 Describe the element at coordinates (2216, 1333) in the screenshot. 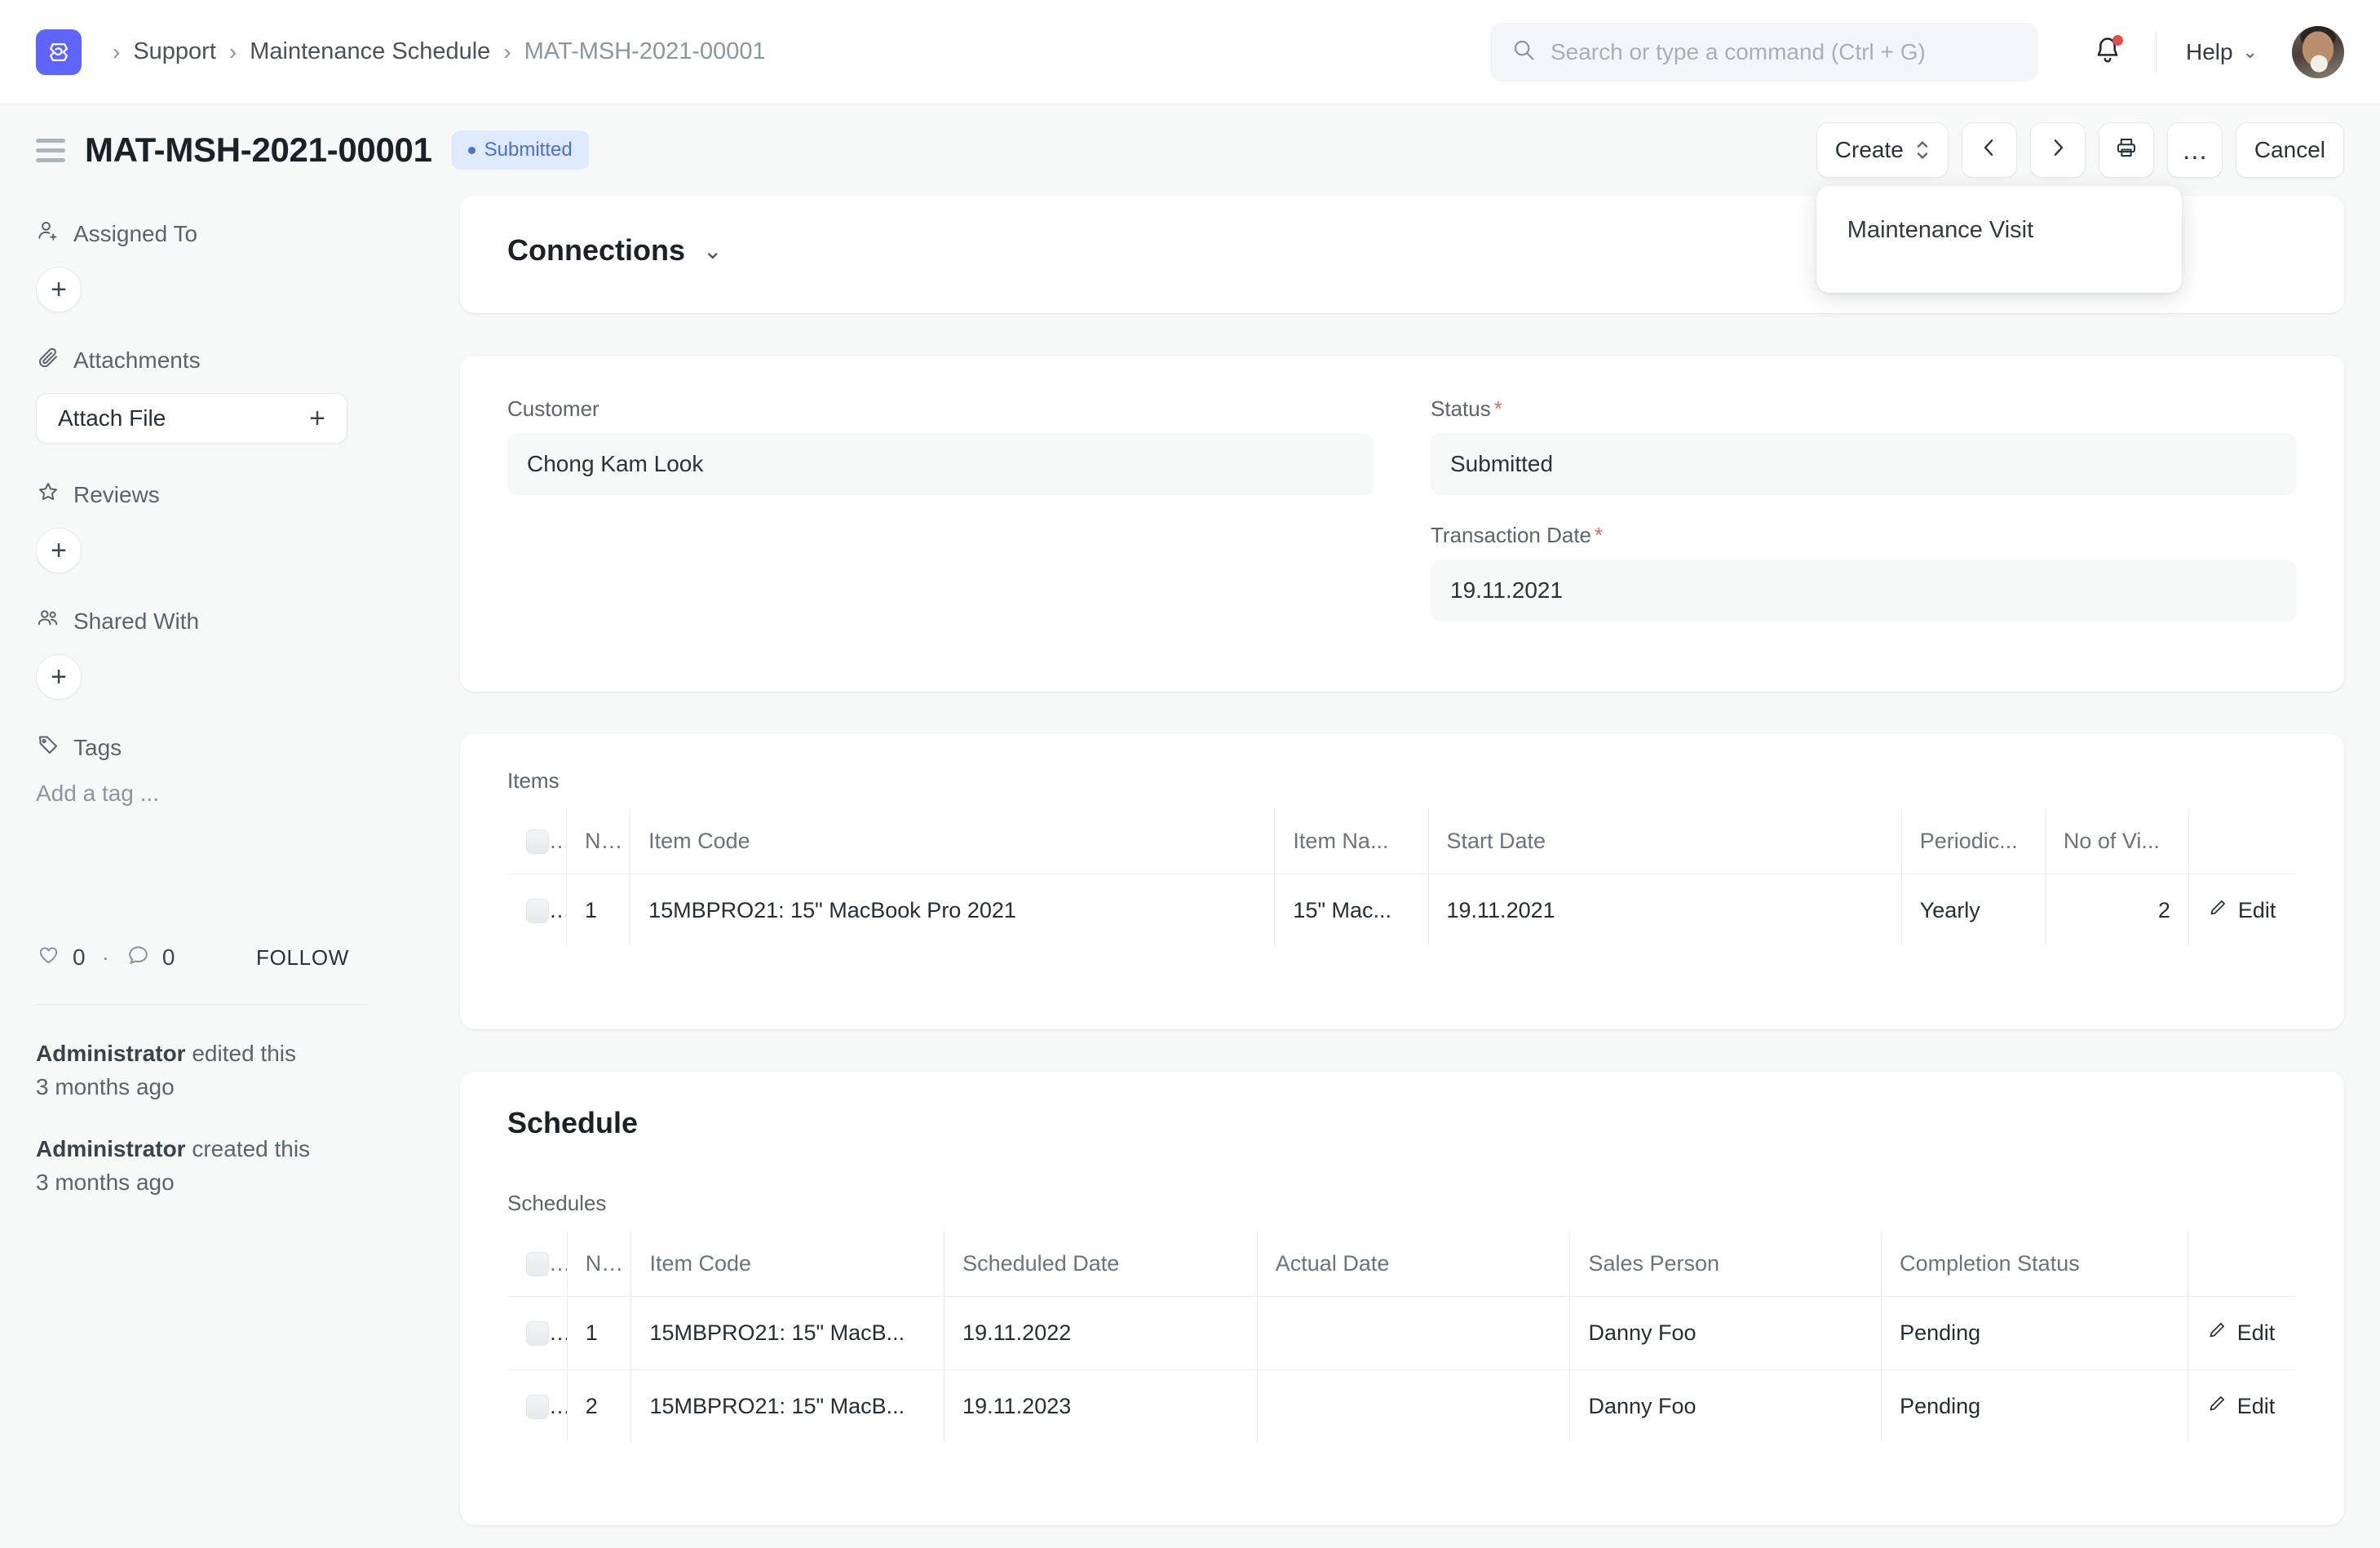

I see `pencil-icon` at that location.